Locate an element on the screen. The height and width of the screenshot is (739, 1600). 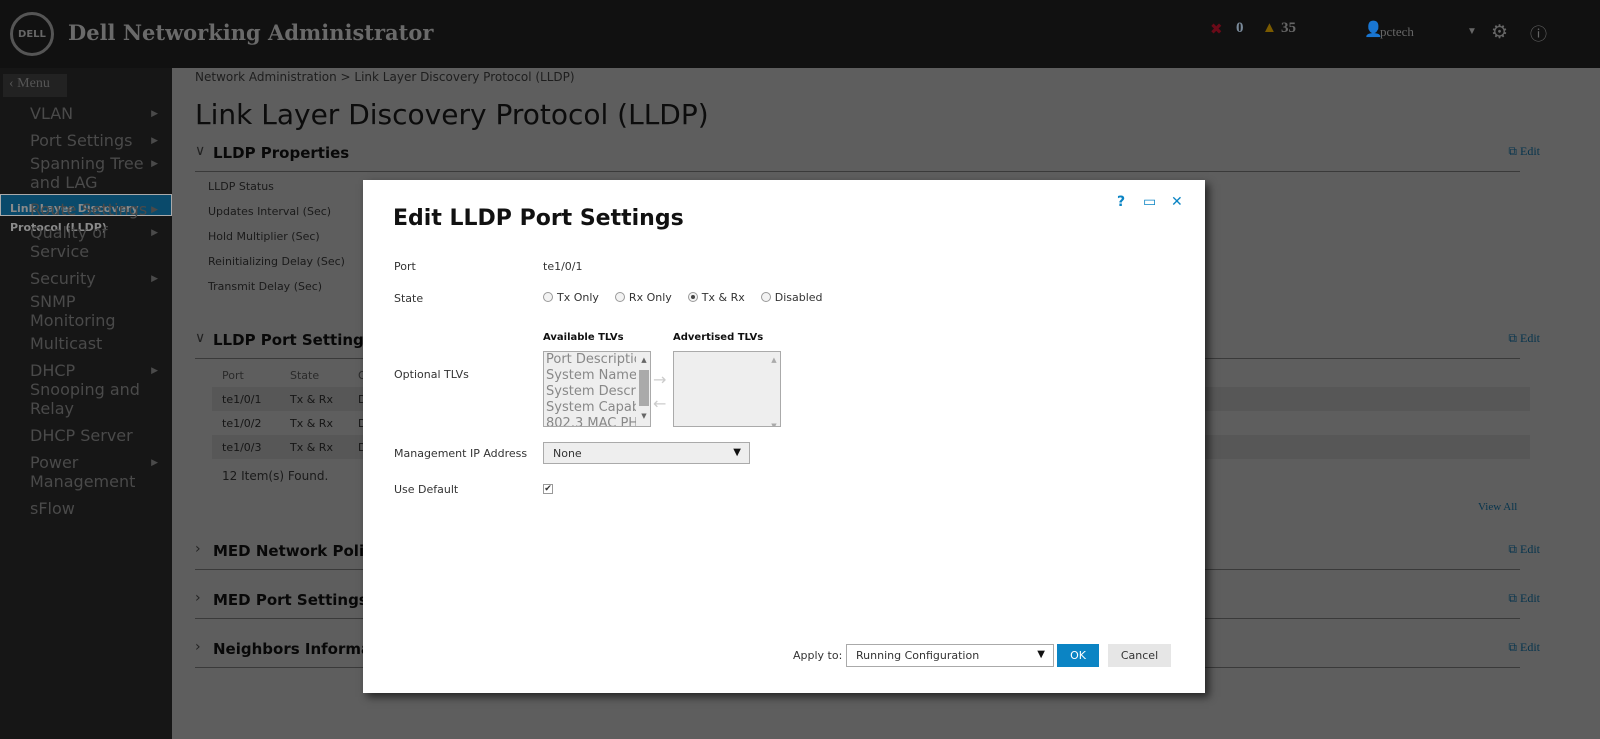
dell-logo: DELL is located at coordinates (32, 34).